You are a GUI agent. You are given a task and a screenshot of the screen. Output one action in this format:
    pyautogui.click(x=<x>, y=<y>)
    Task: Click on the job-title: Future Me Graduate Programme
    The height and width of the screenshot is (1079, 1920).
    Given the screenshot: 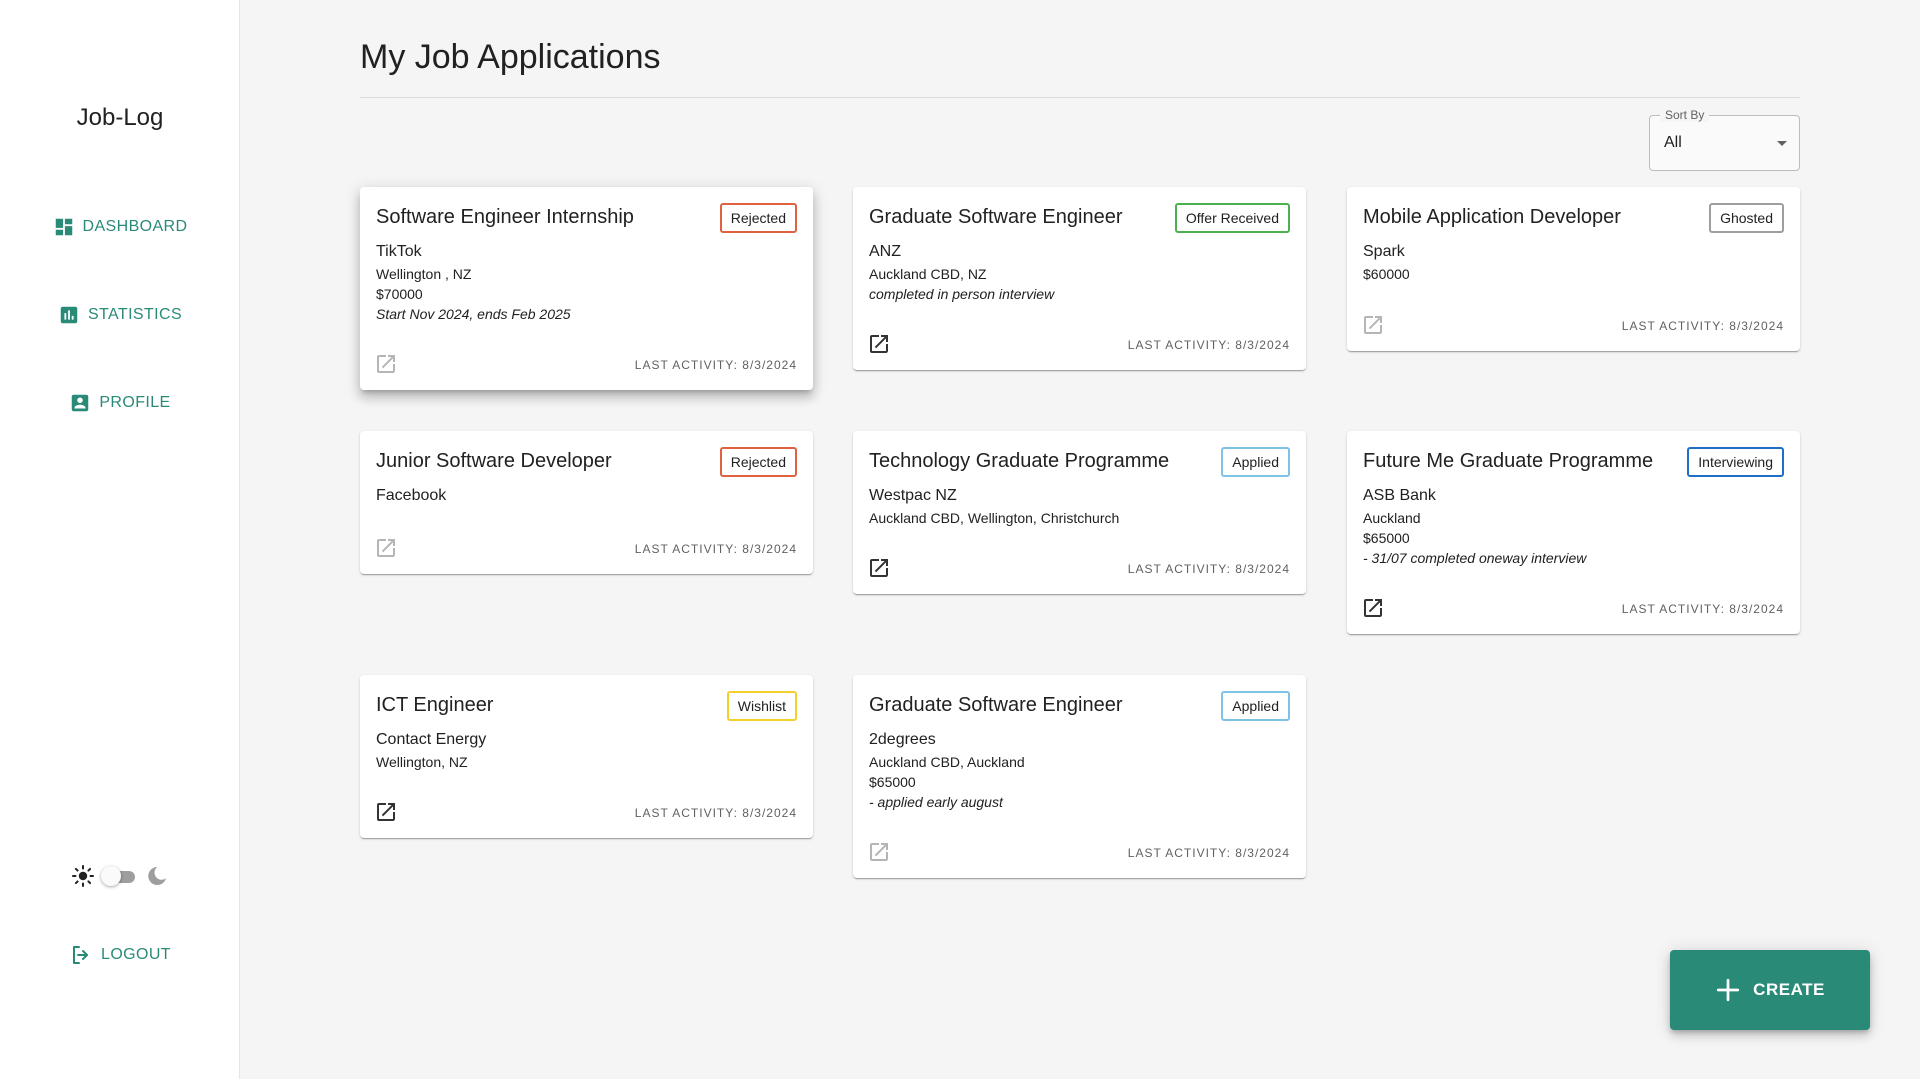 What is the action you would take?
    pyautogui.click(x=1508, y=461)
    